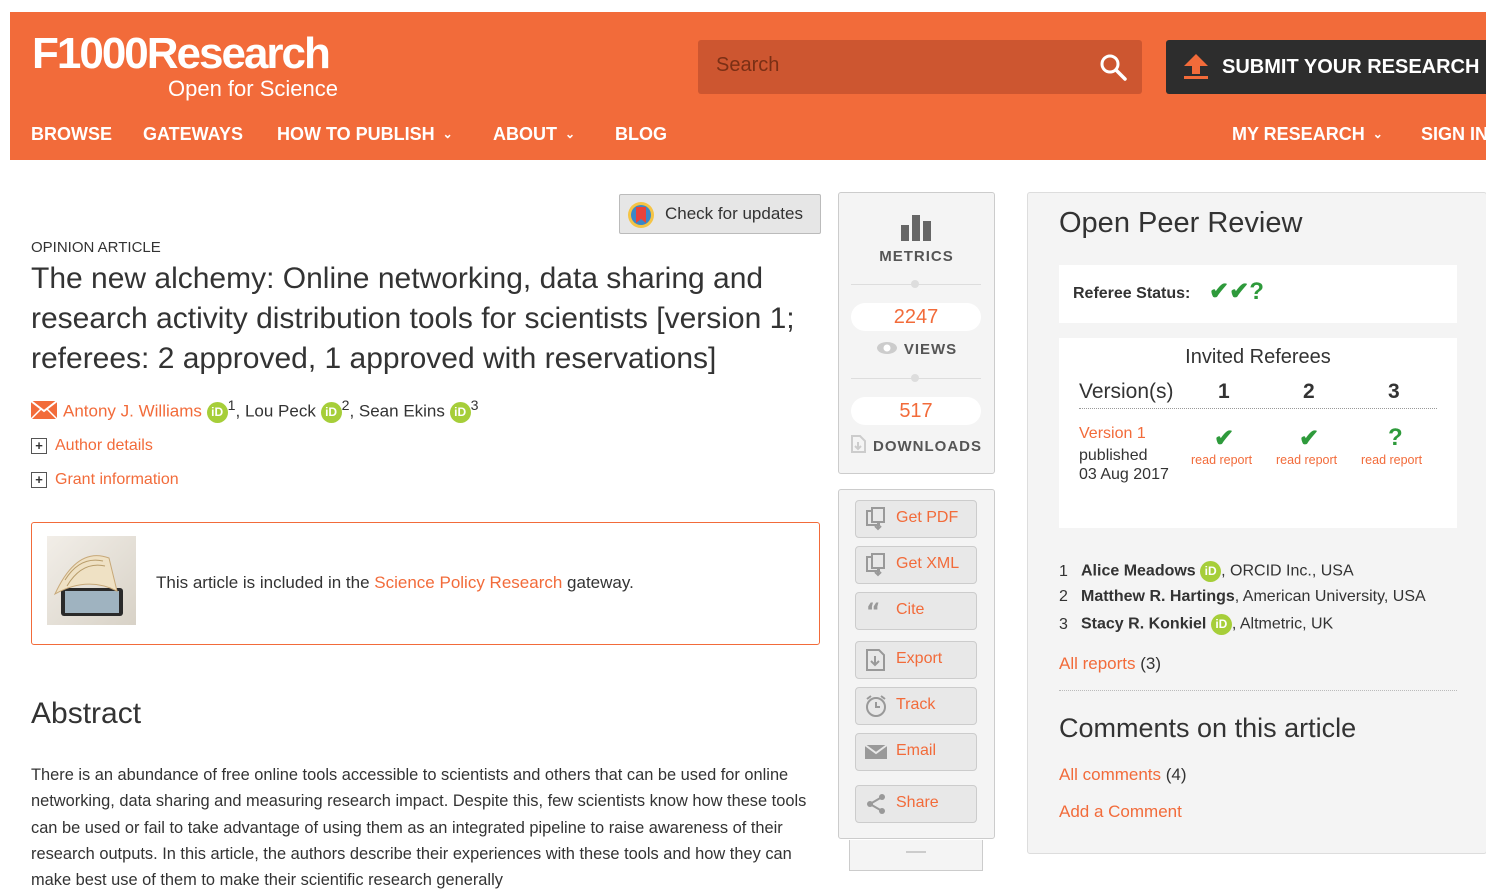 The width and height of the screenshot is (1486, 893). Describe the element at coordinates (265, 582) in the screenshot. I see `gateway-prefix: This article is included in the` at that location.